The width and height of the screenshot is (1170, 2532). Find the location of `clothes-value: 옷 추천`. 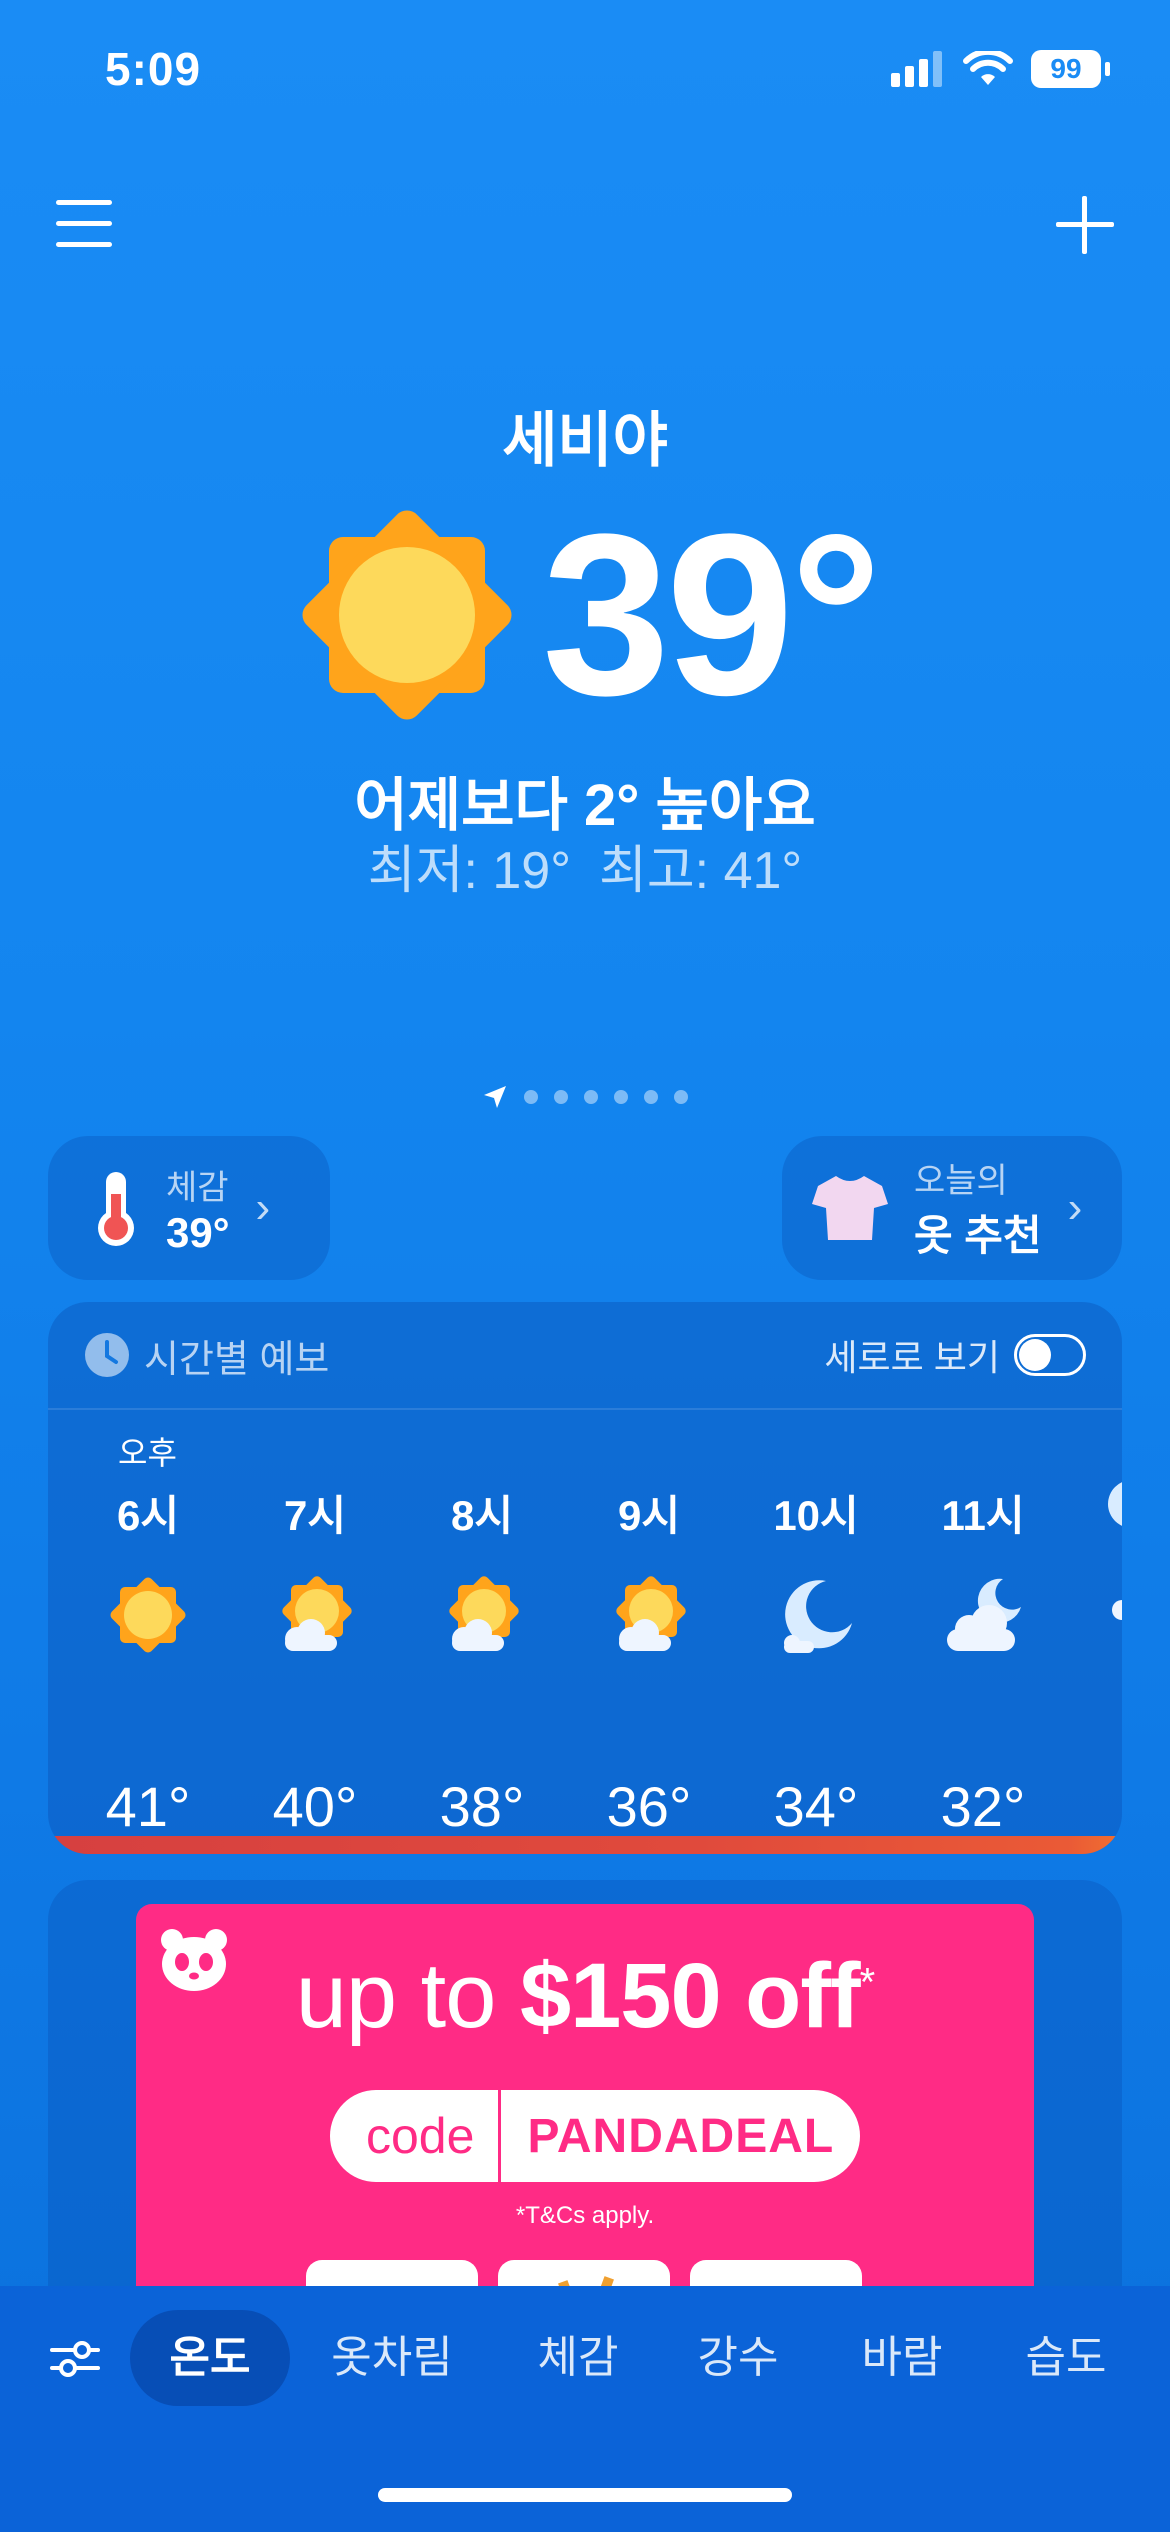

clothes-value: 옷 추천 is located at coordinates (978, 1235).